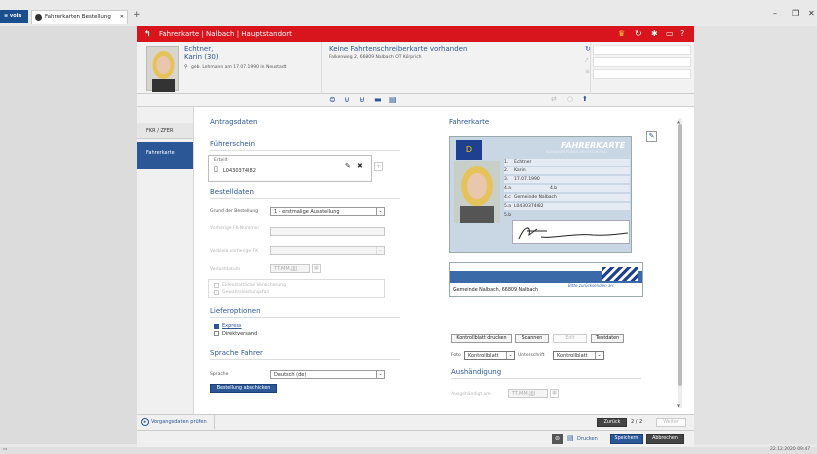  Describe the element at coordinates (524, 394) in the screenshot. I see `ausgehaendigt-placeholder: TT.MM.JJJJ` at that location.